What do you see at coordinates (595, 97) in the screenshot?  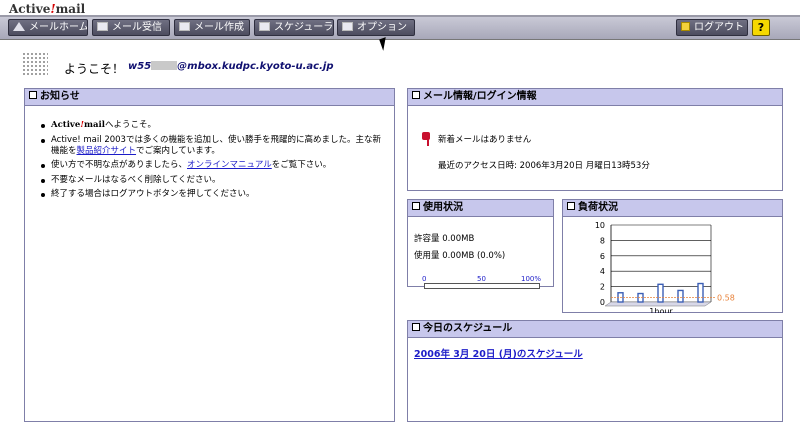 I see `mail-info-header: メール情報/ログイン情報` at bounding box center [595, 97].